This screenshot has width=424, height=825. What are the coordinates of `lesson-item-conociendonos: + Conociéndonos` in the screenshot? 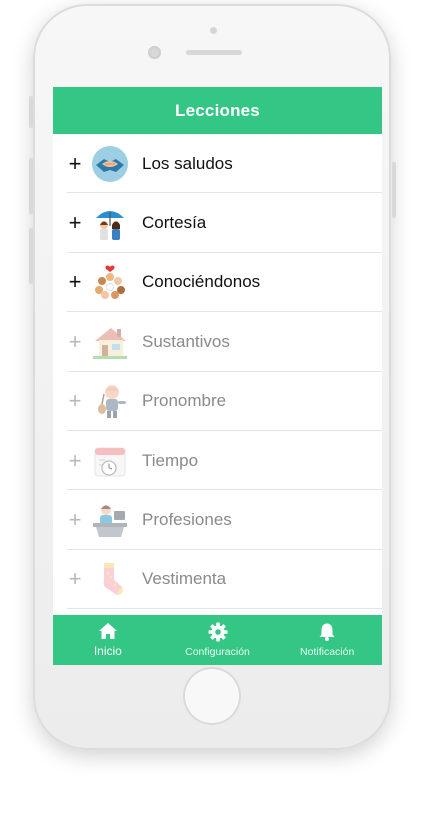 It's located at (217, 283).